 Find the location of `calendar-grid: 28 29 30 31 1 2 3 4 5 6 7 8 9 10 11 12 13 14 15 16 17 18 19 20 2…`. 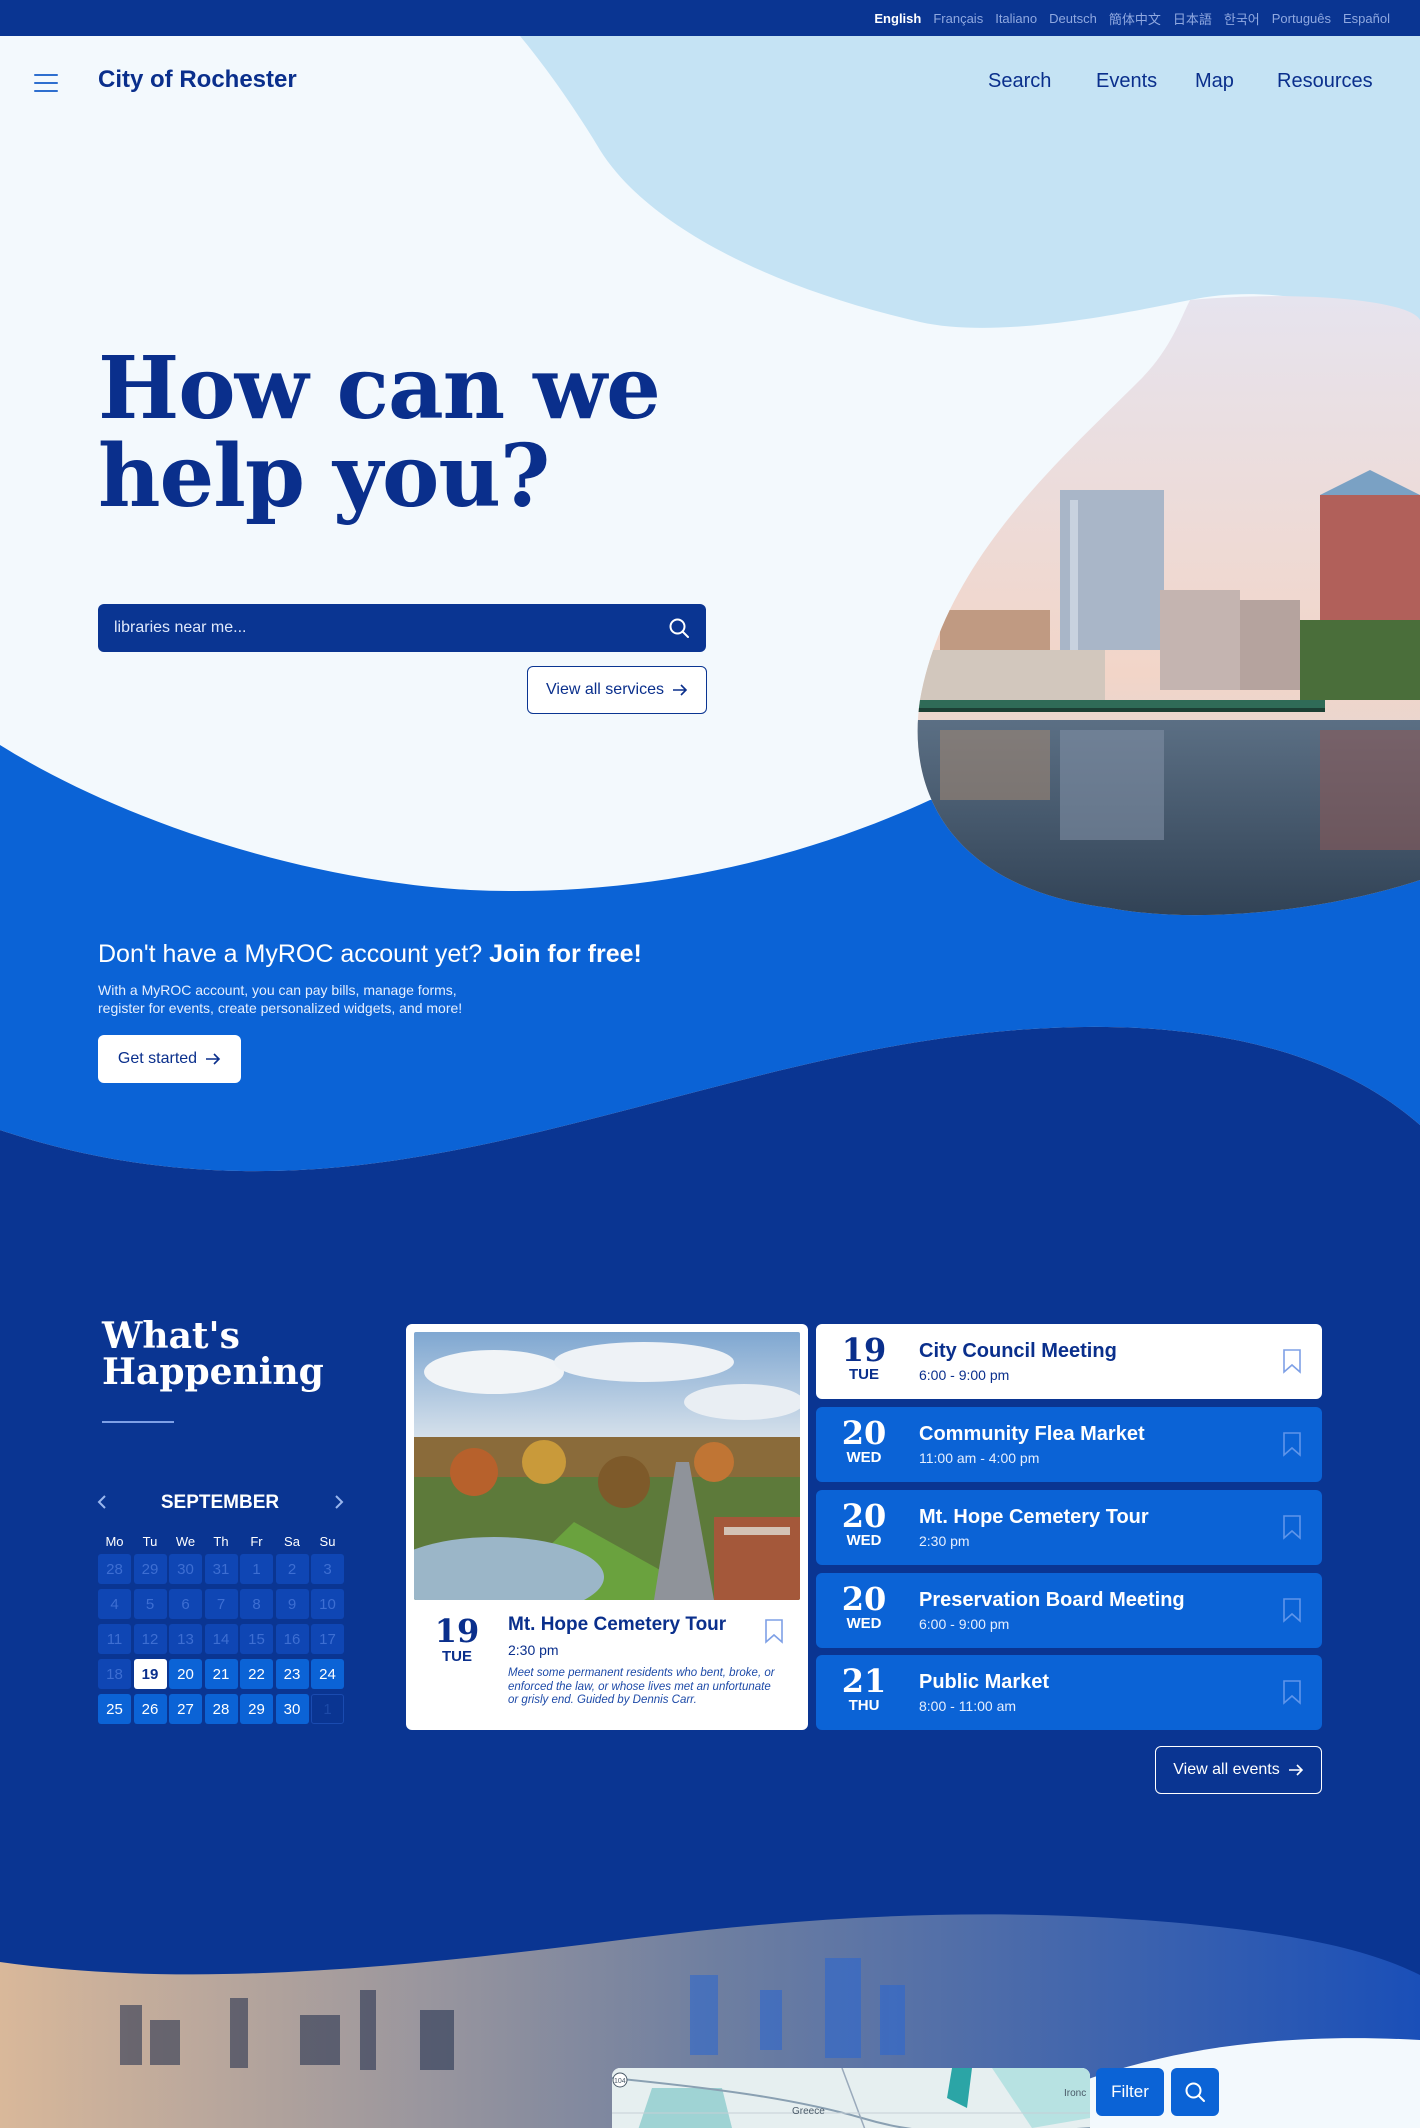

calendar-grid: 28 29 30 31 1 2 3 4 5 6 7 8 9 10 11 12 13 14 15 16 17 18 19 20 2… is located at coordinates (221, 1639).